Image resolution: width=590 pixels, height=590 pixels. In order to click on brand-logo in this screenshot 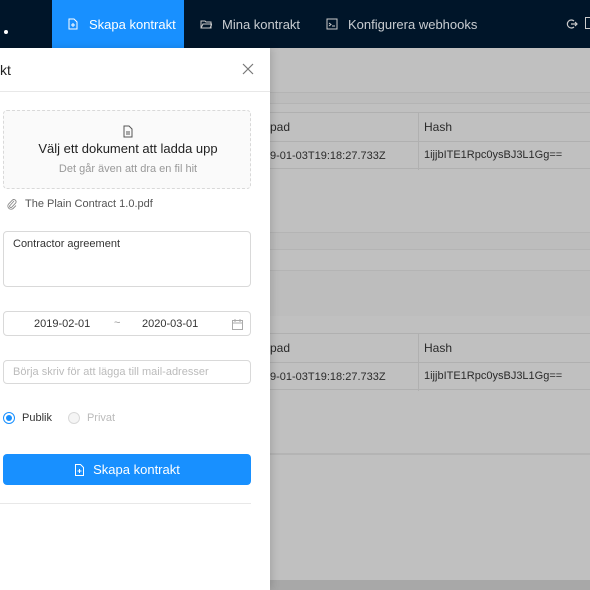, I will do `click(6, 32)`.